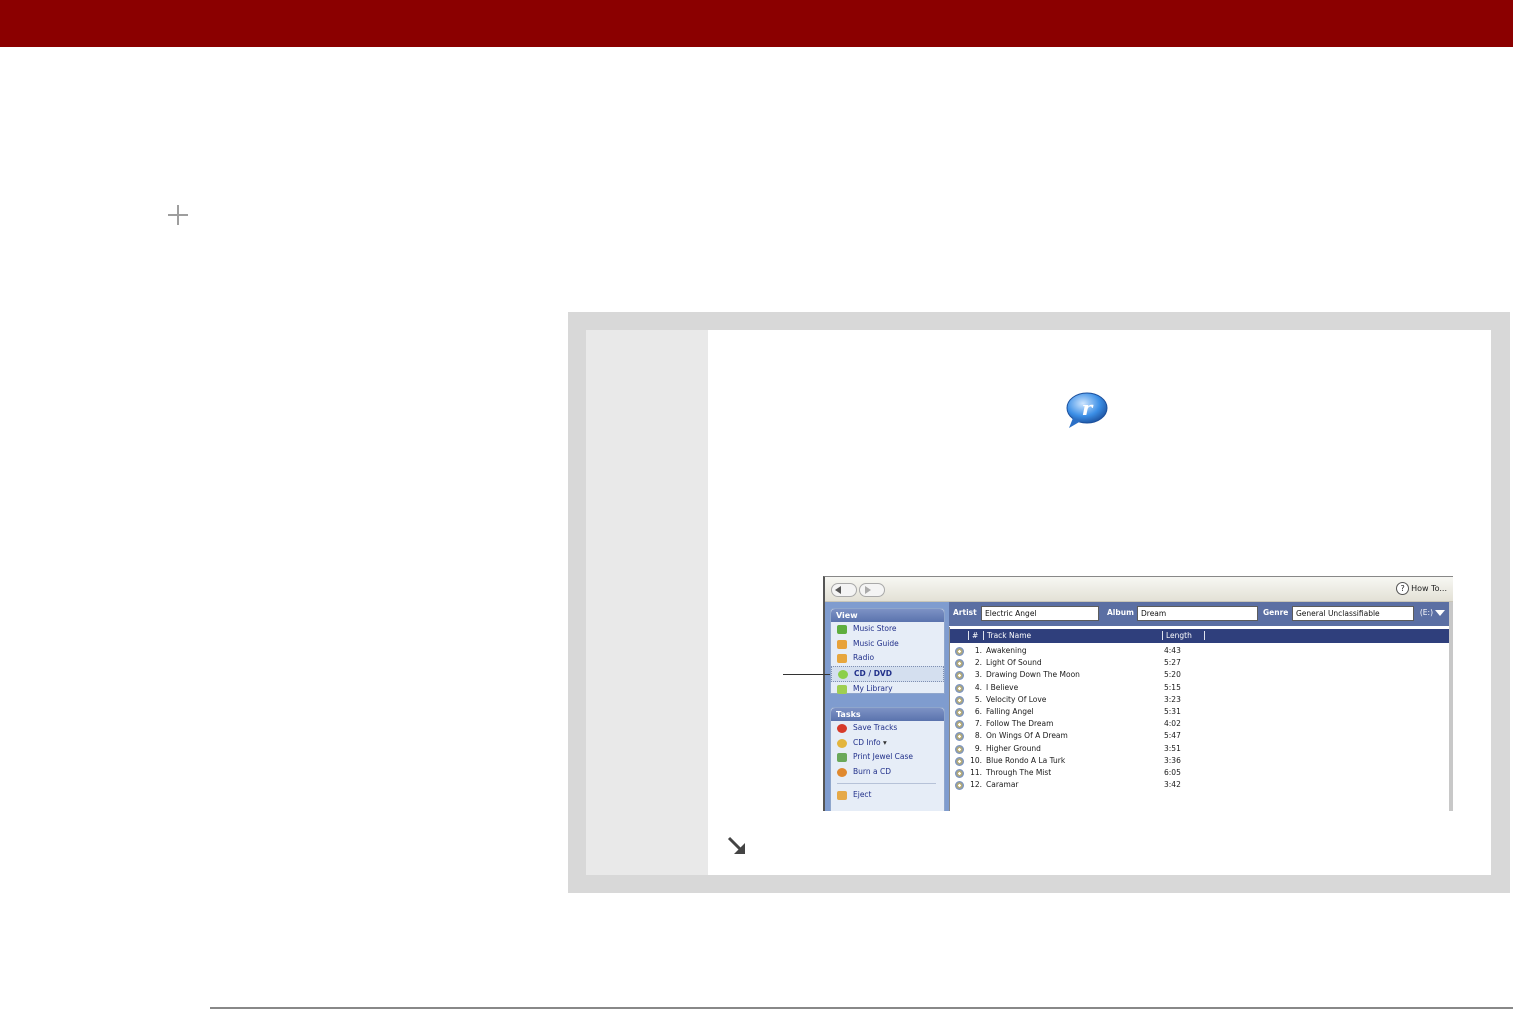 This screenshot has height=1010, width=1513. Describe the element at coordinates (887, 714) in the screenshot. I see `tasks-heading: Tasks` at that location.